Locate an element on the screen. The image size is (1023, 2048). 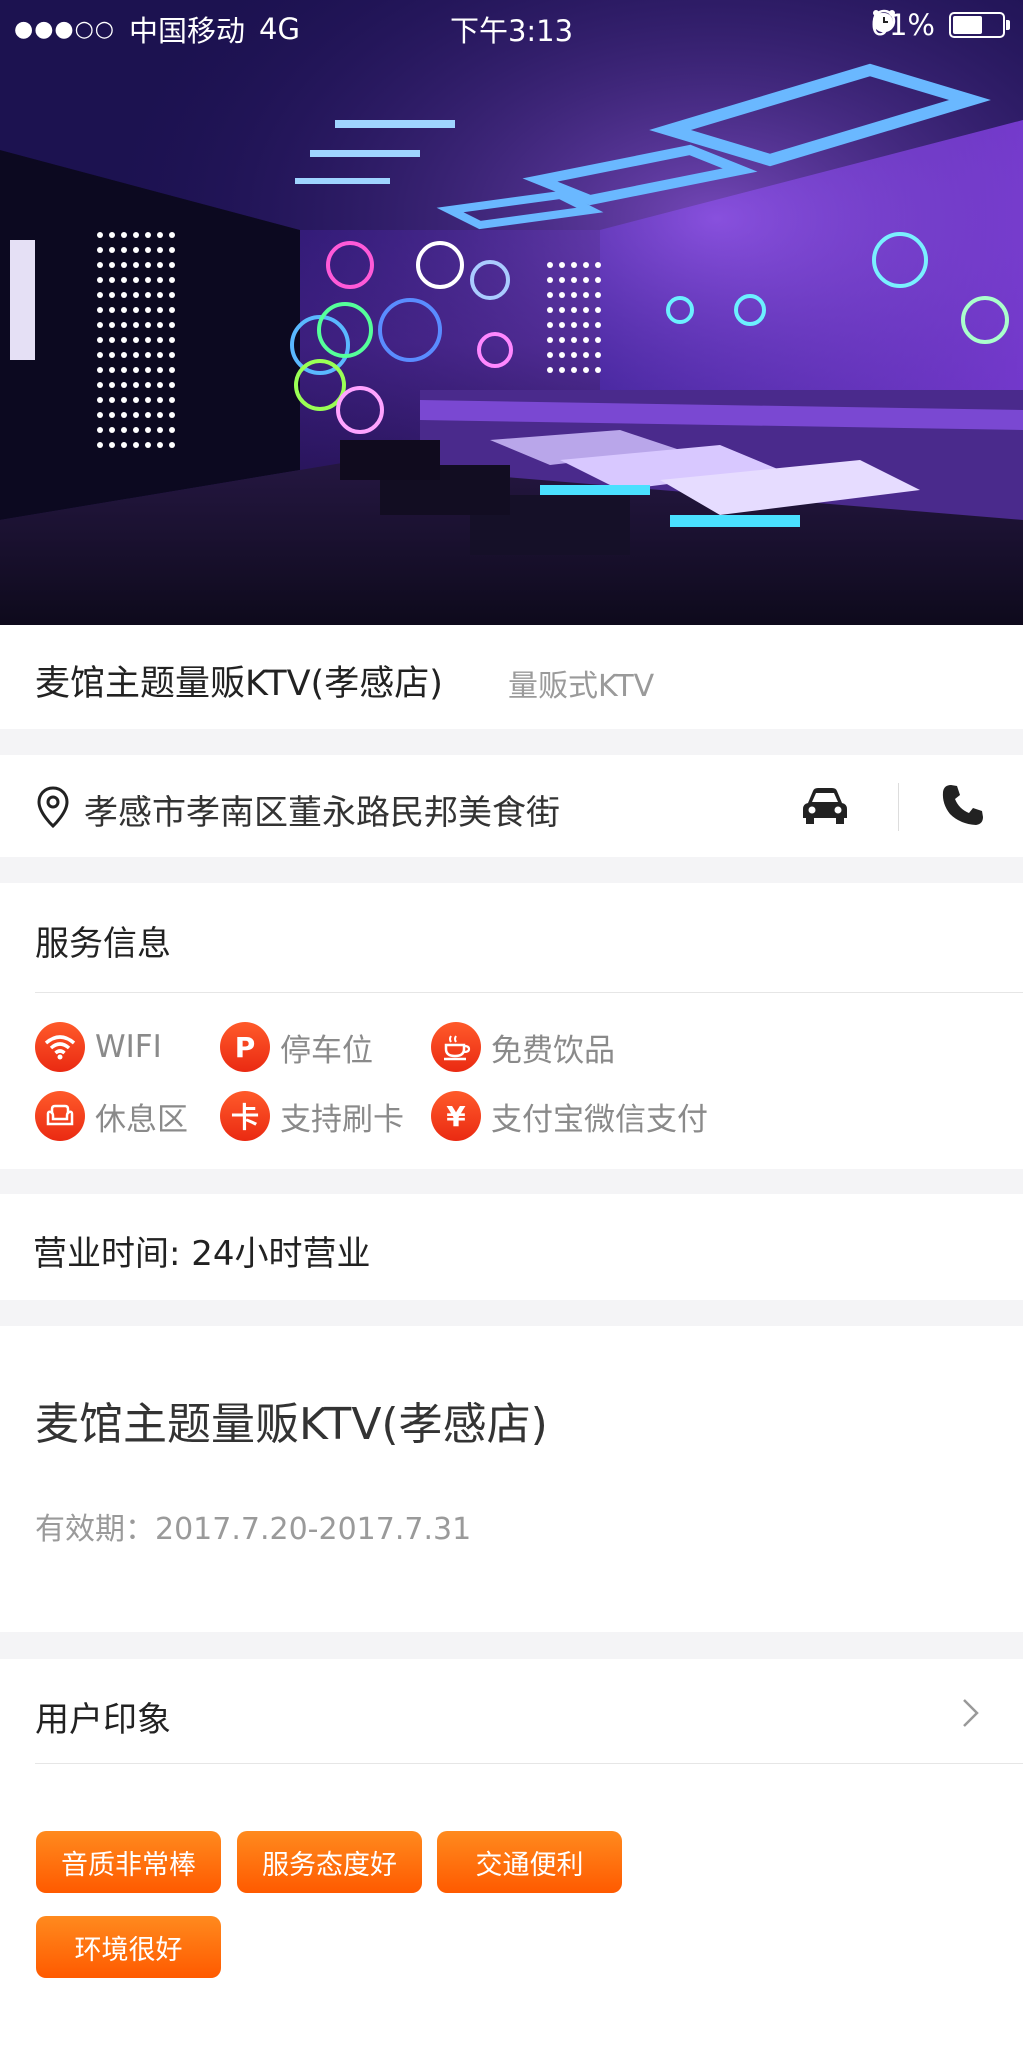
service-info-heading: 服务信息 is located at coordinates (103, 944).